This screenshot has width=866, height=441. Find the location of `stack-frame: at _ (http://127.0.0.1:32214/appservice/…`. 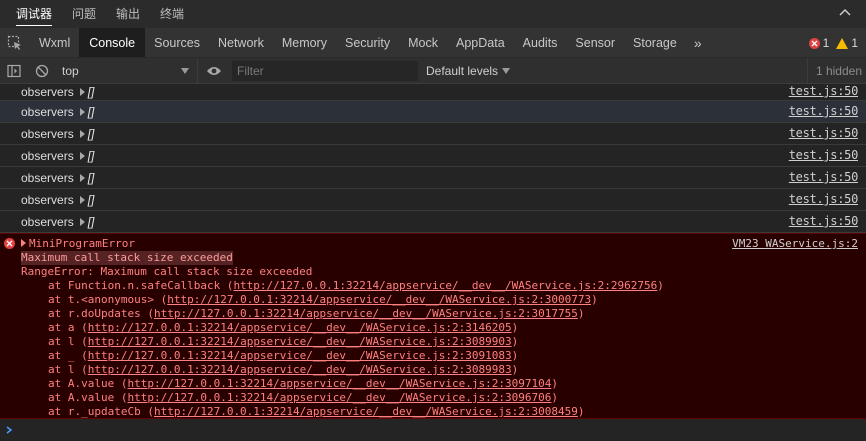

stack-frame: at _ (http://127.0.0.1:32214/appservice/… is located at coordinates (283, 355).